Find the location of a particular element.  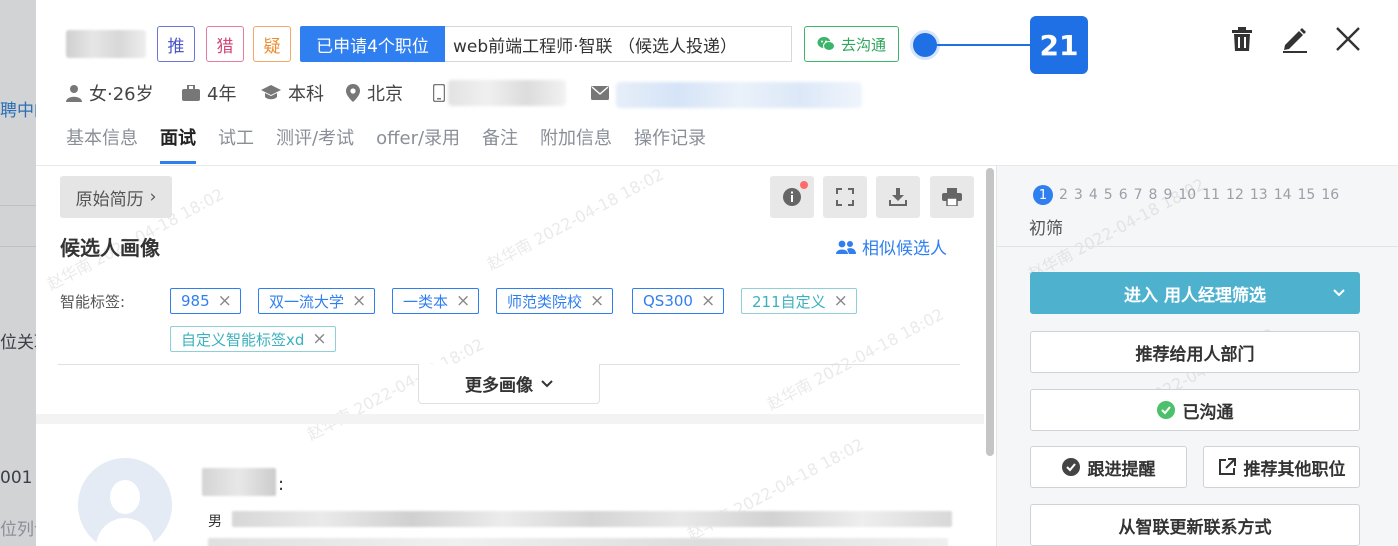

step: 4 is located at coordinates (1093, 195).